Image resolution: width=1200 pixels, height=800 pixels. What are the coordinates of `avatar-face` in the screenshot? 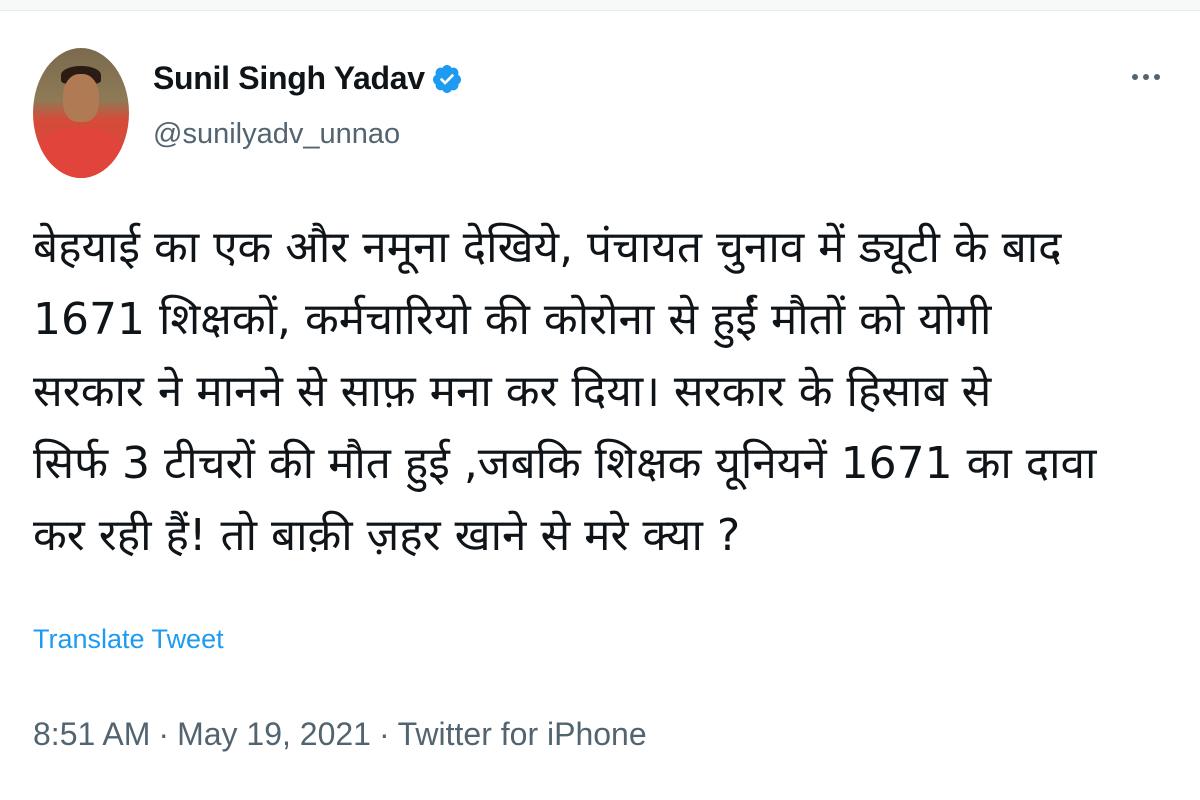 It's located at (81, 98).